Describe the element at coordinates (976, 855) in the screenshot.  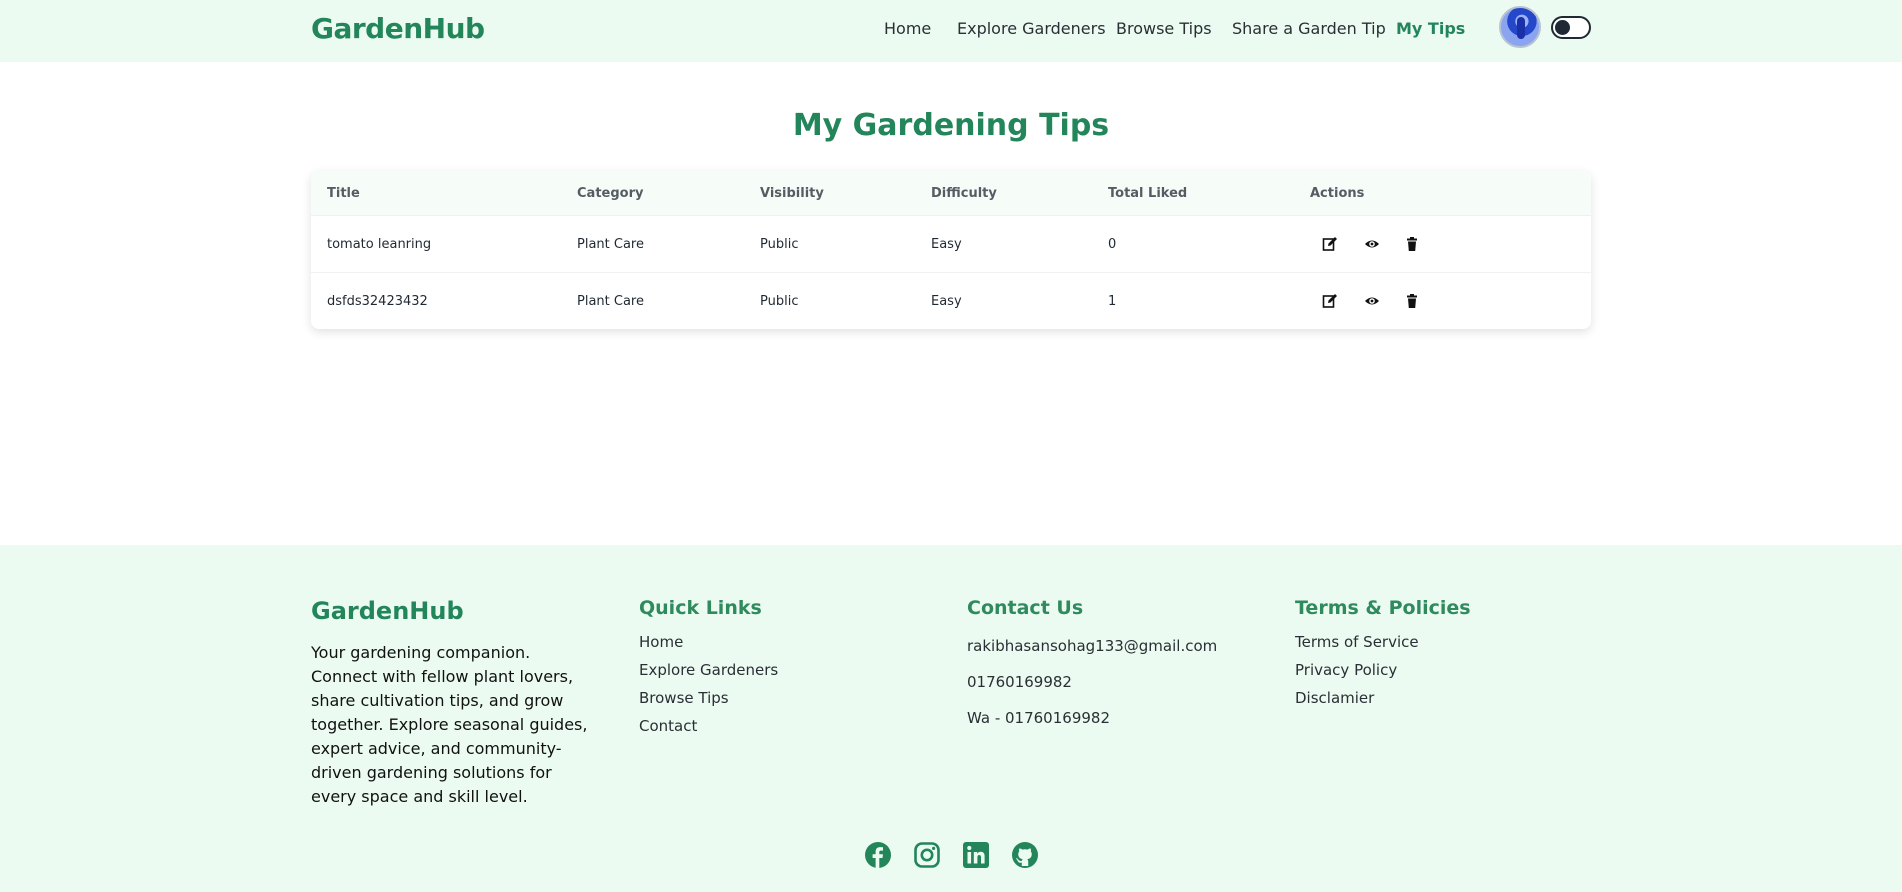
I see `linkedin-icon` at that location.